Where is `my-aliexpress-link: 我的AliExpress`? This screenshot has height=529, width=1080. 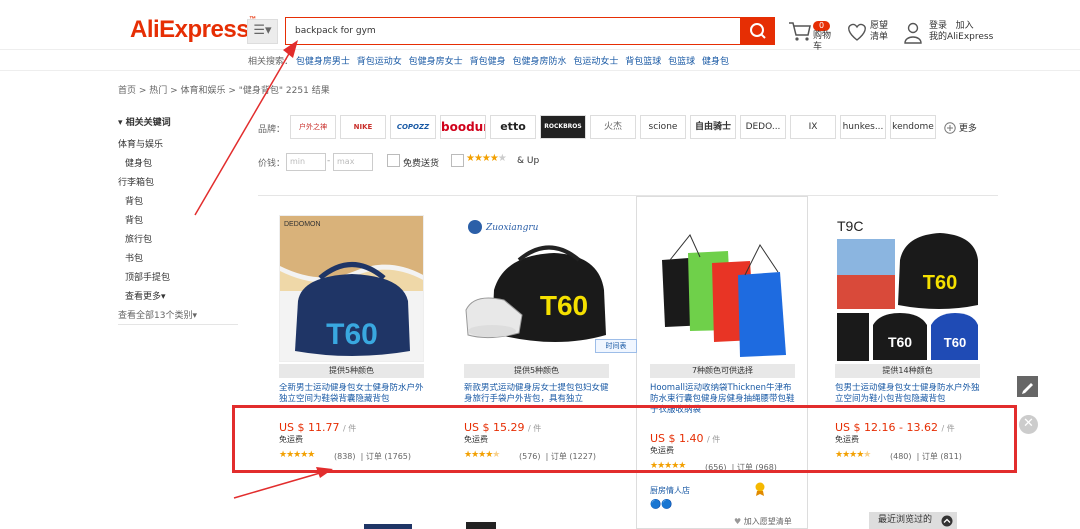
my-aliexpress-link: 我的AliExpress is located at coordinates (961, 37).